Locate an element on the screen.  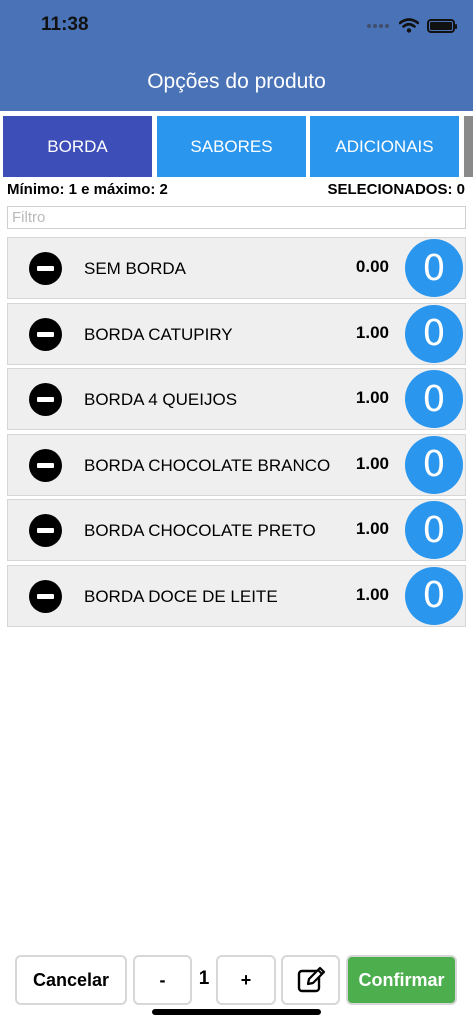
tab-adicionais: ADICIONAIS is located at coordinates (384, 146).